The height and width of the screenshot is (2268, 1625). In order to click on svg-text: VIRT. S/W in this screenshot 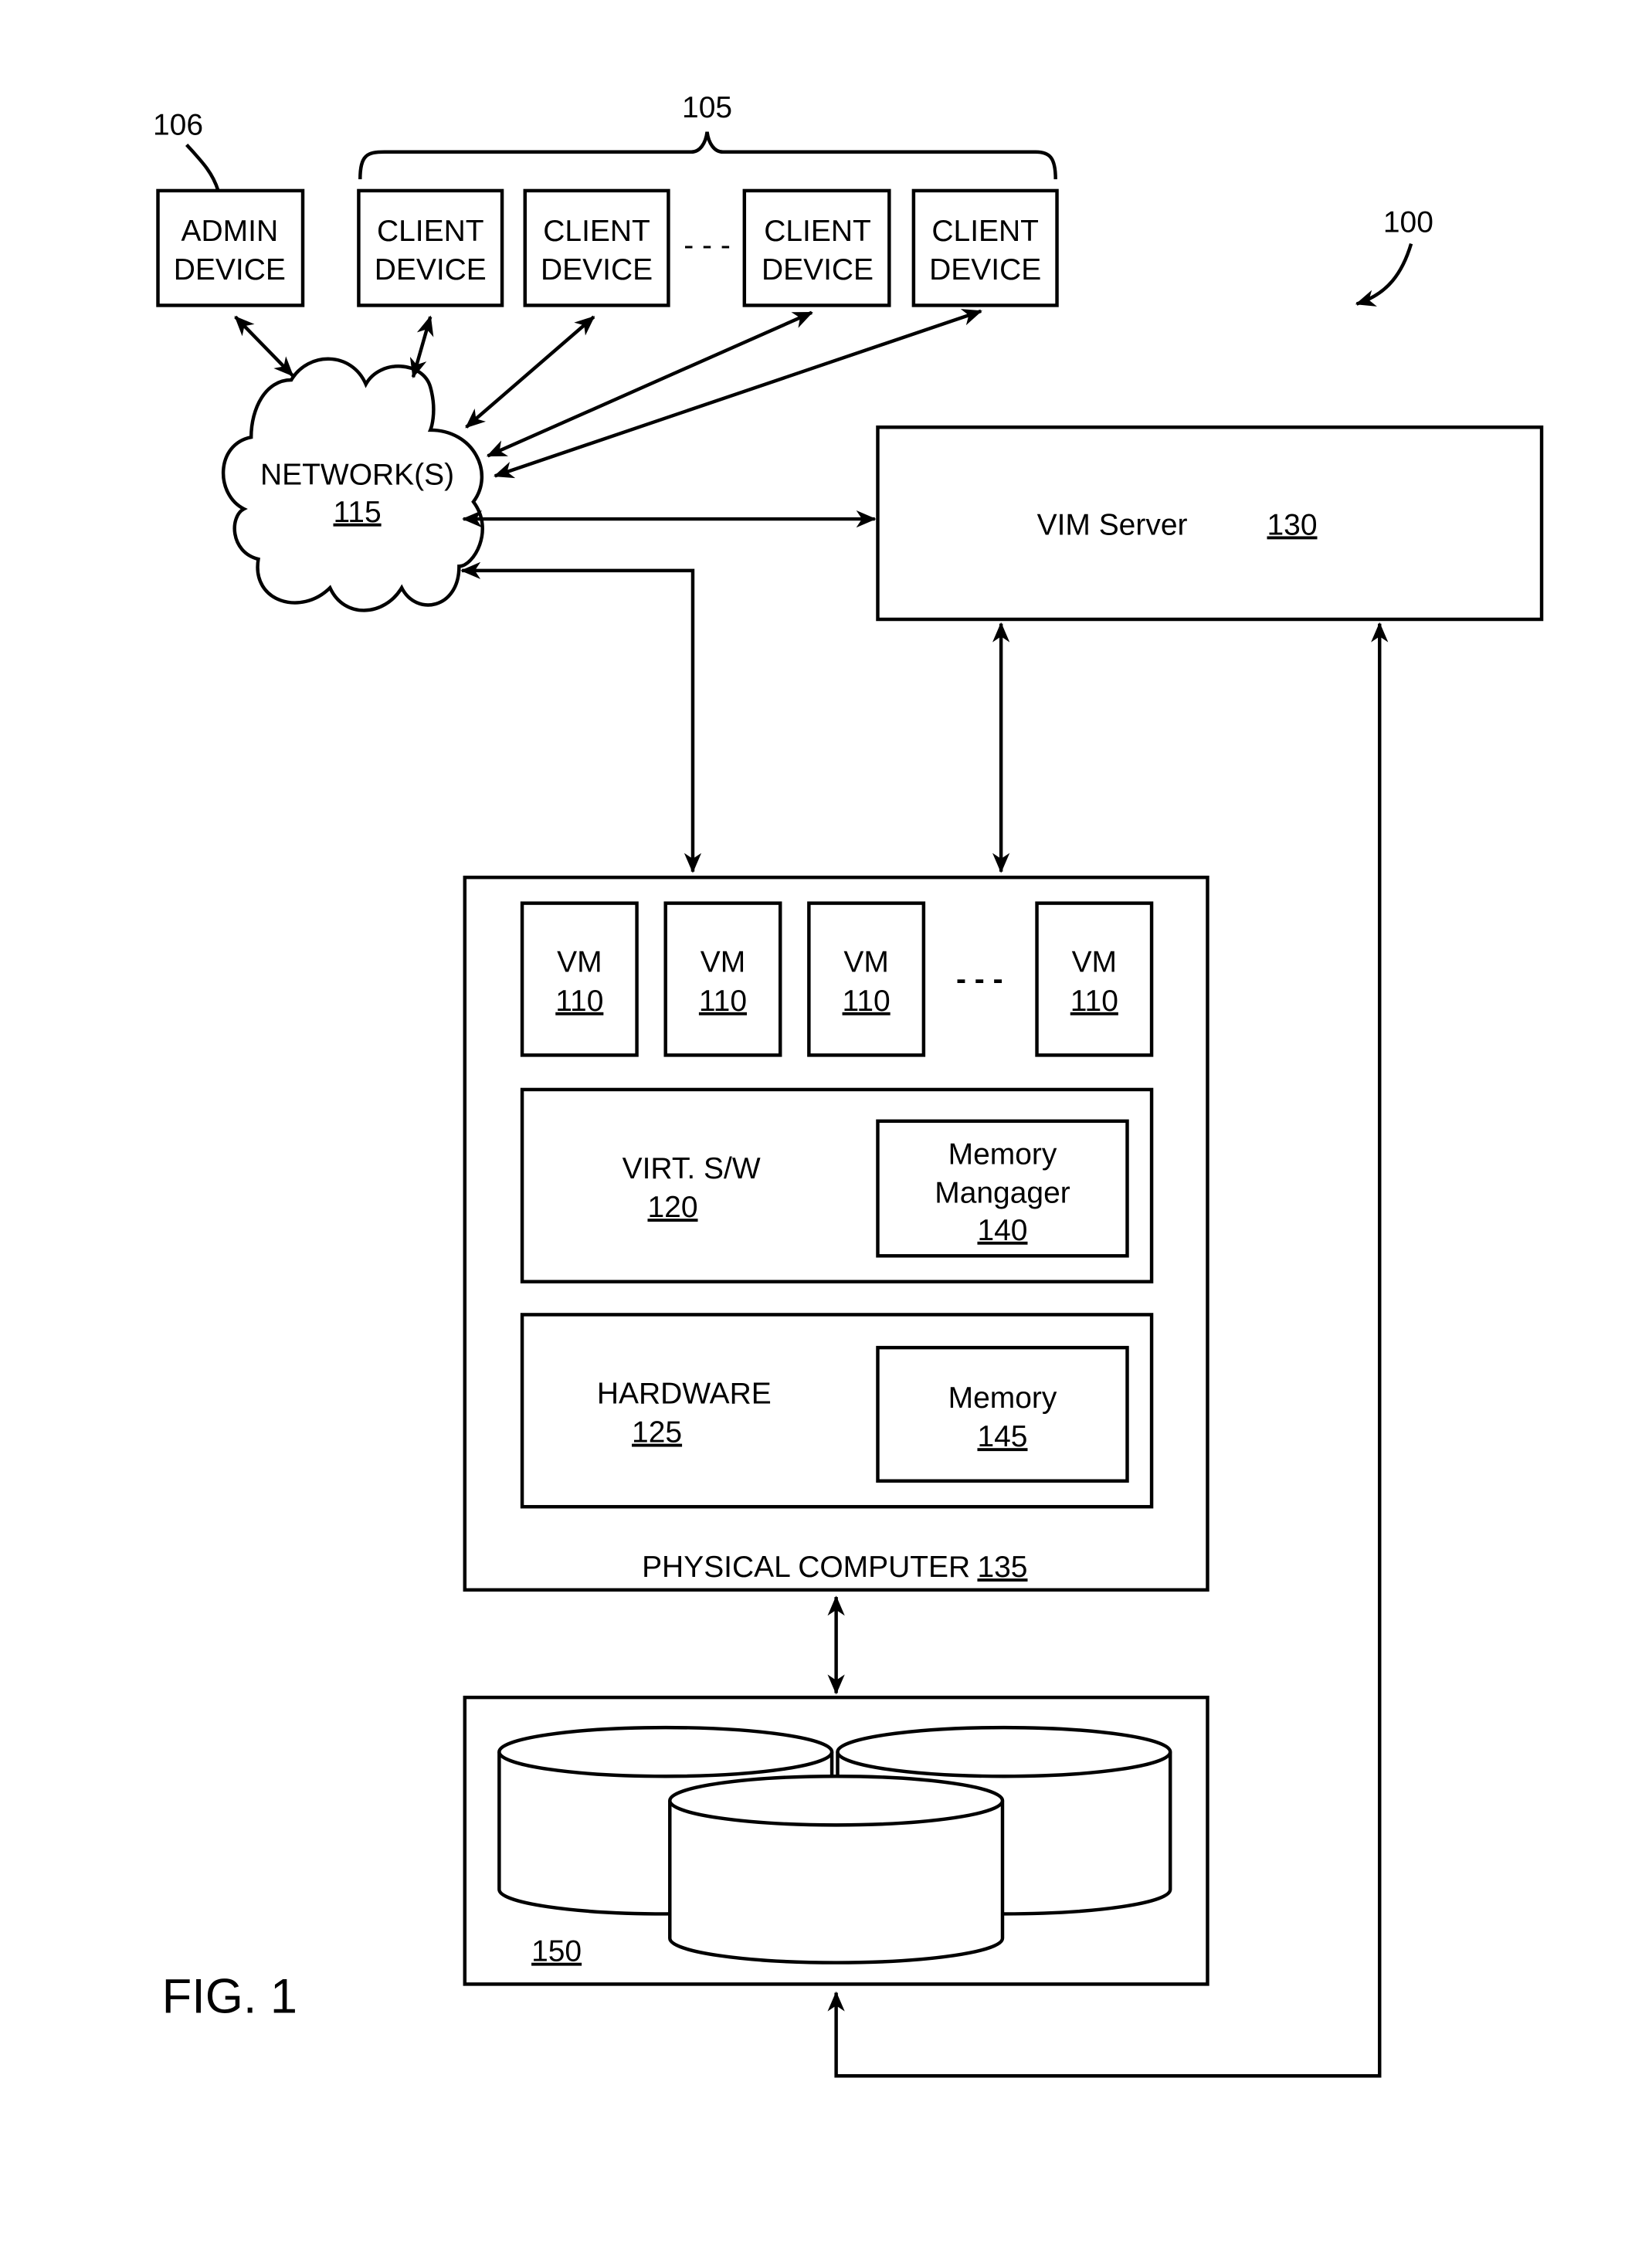, I will do `click(692, 1168)`.